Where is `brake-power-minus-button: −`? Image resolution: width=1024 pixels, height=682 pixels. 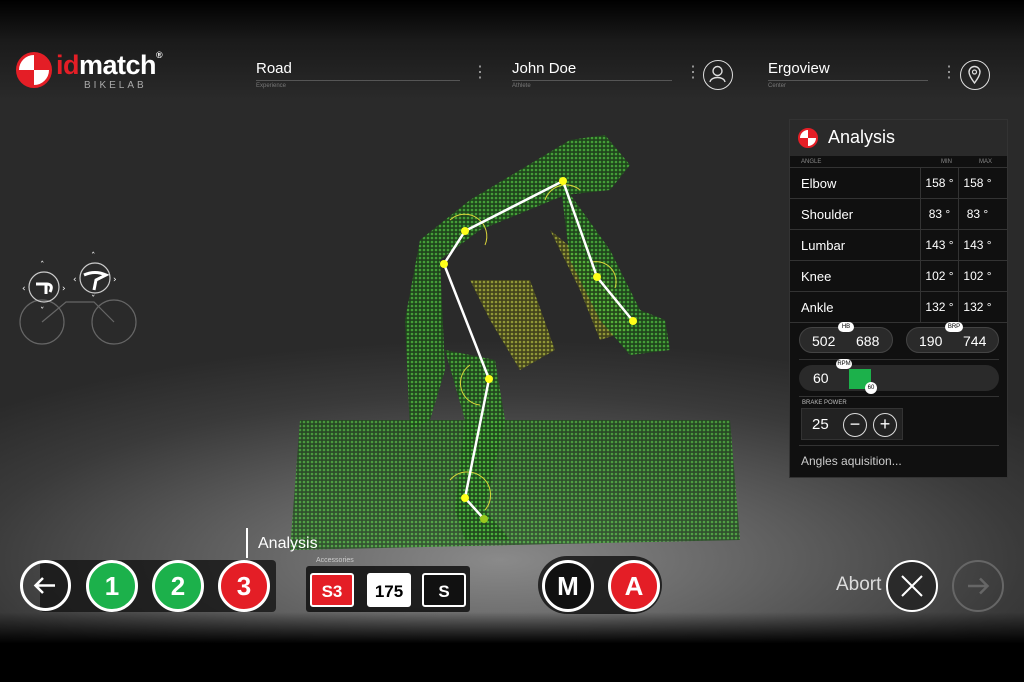
brake-power-minus-button: − is located at coordinates (855, 425).